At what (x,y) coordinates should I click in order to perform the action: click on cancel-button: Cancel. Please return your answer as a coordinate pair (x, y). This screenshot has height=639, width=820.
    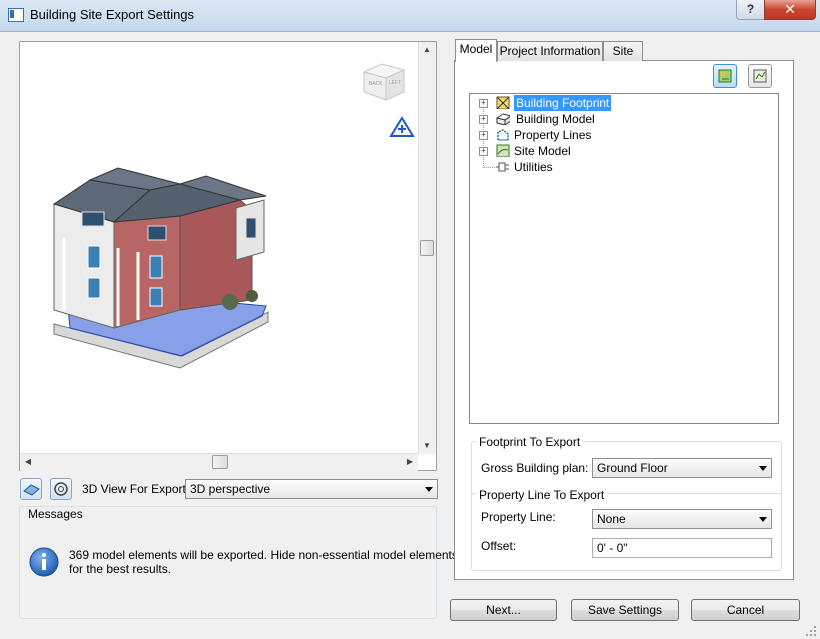
    Looking at the image, I should click on (745, 610).